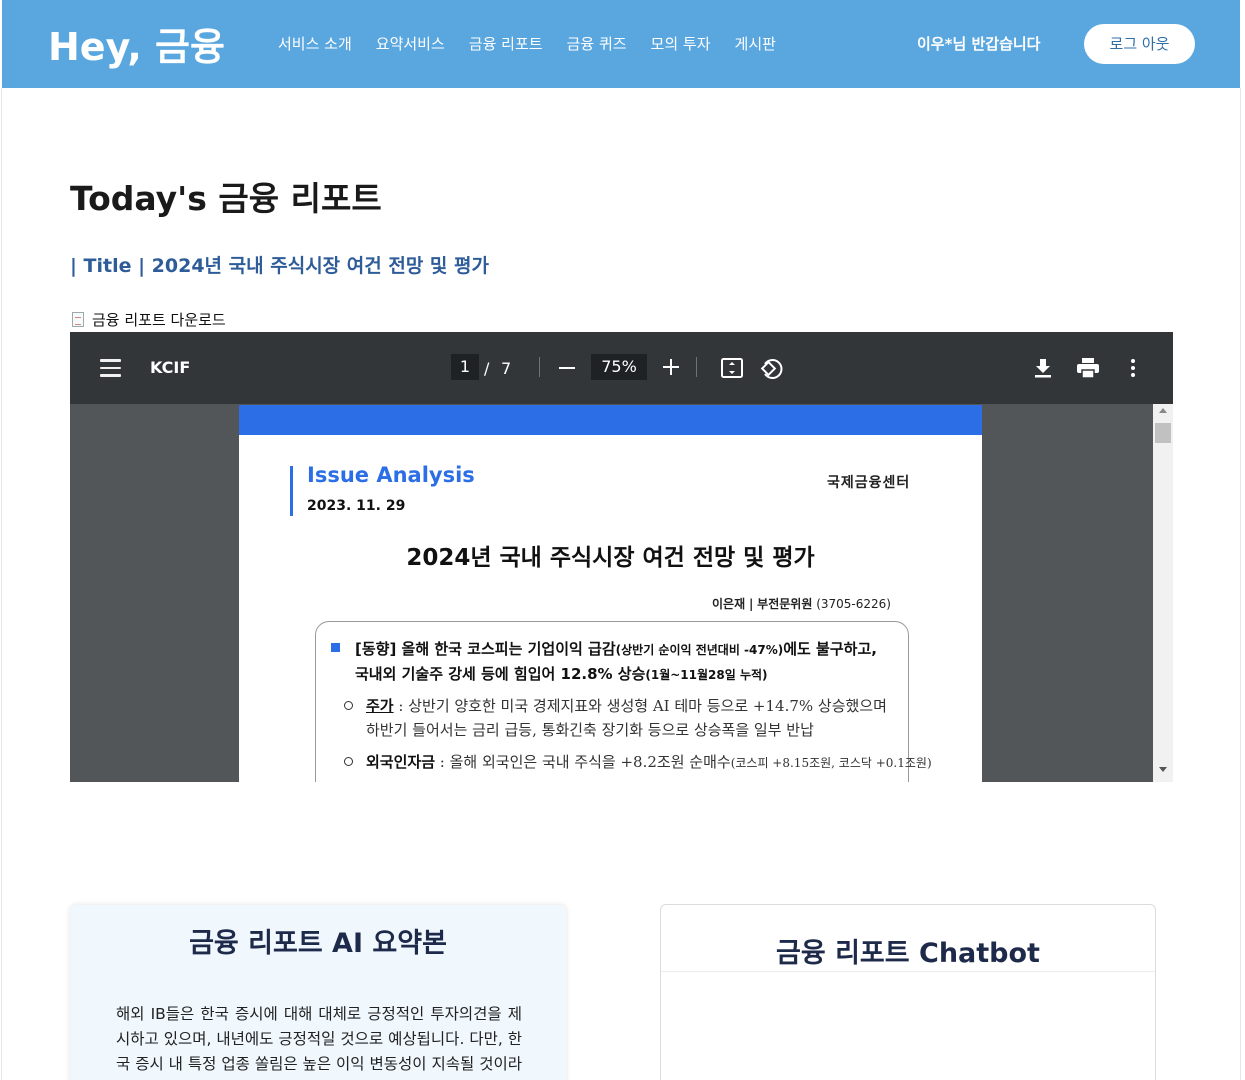 The height and width of the screenshot is (1080, 1245). Describe the element at coordinates (908, 953) in the screenshot. I see `chatbot-title: 금융 리포트 Chatbot` at that location.